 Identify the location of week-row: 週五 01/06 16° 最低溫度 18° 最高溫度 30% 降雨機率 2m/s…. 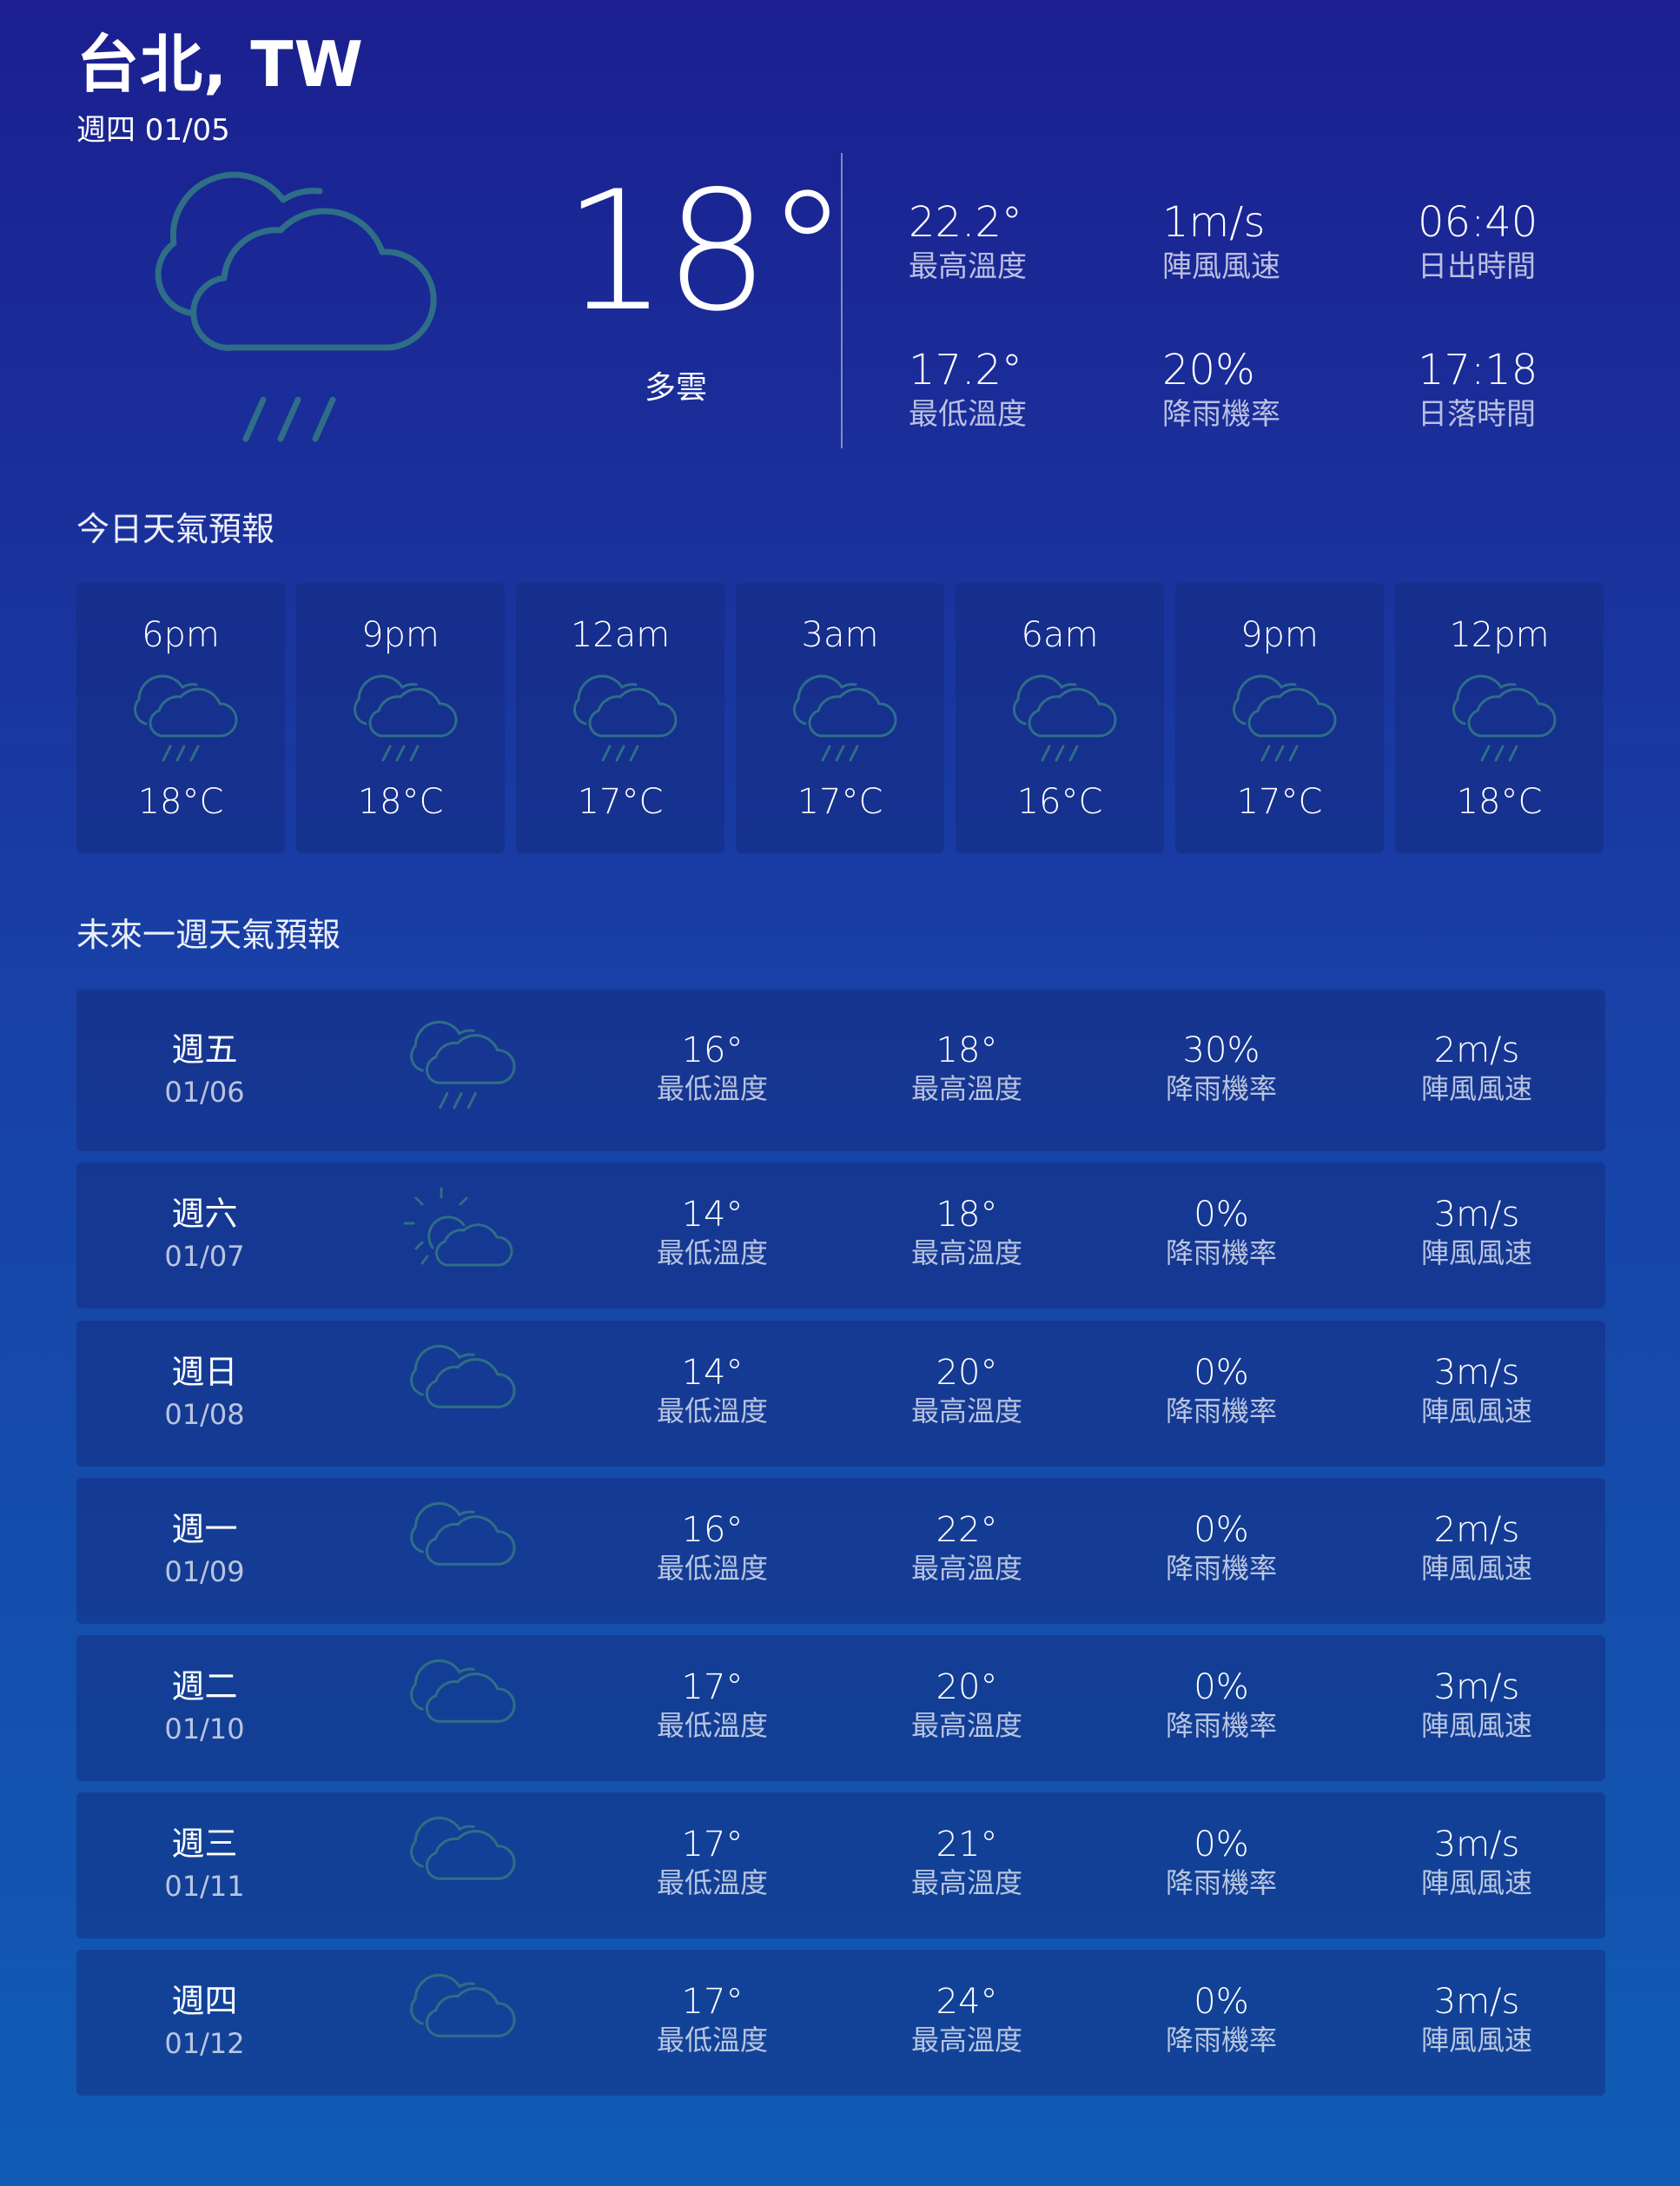
(840, 1070).